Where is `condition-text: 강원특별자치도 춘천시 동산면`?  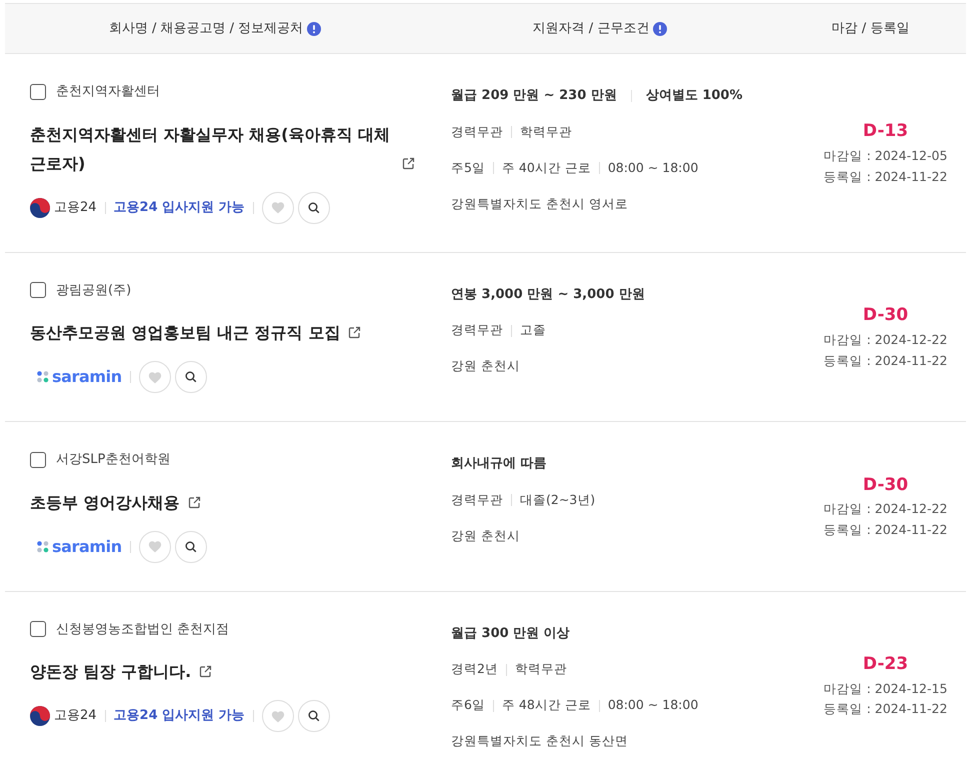 condition-text: 강원특별자치도 춘천시 동산면 is located at coordinates (539, 741).